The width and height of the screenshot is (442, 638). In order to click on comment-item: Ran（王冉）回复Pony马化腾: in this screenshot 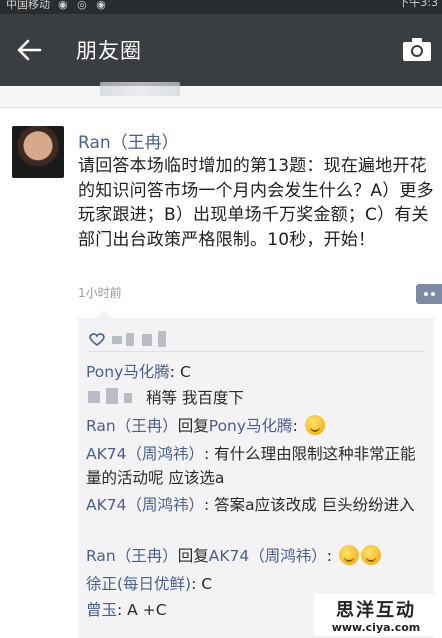, I will do `click(258, 426)`.